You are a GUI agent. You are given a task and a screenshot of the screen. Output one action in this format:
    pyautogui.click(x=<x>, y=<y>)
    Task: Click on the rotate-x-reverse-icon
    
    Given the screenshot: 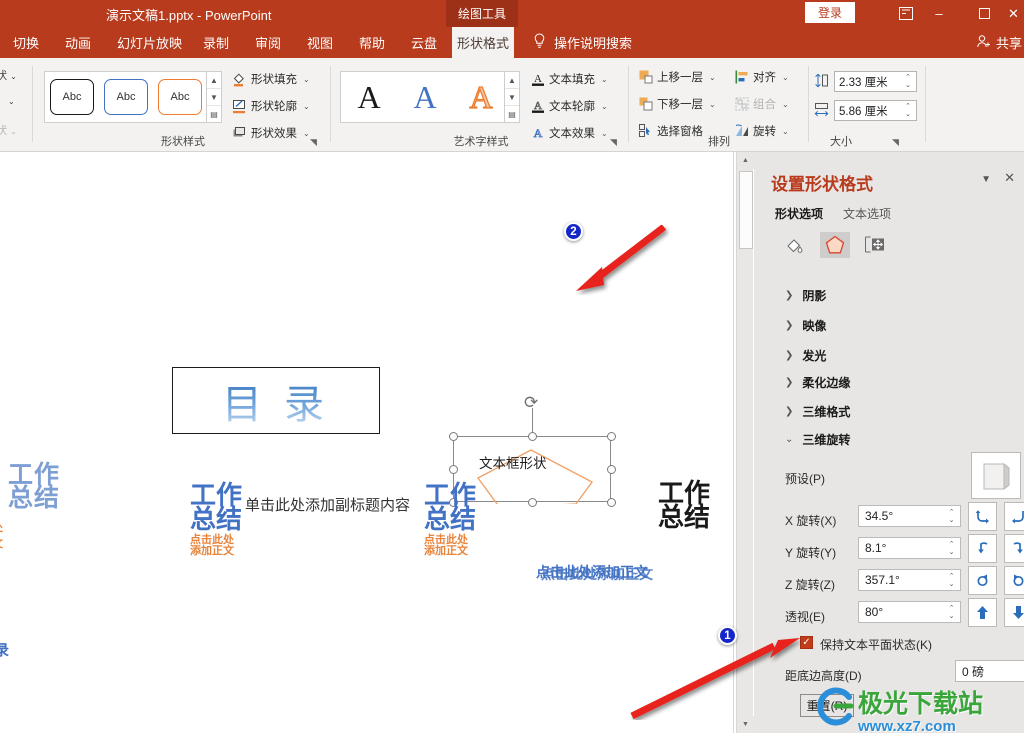 What is the action you would take?
    pyautogui.click(x=1014, y=516)
    